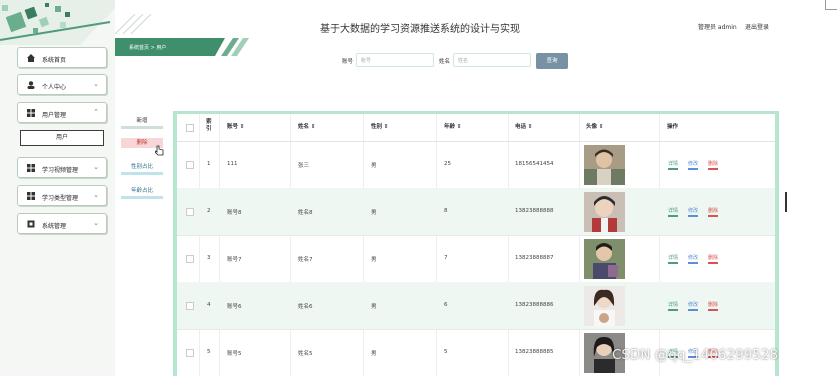 The width and height of the screenshot is (837, 376). I want to click on cell-age: 5, so click(446, 352).